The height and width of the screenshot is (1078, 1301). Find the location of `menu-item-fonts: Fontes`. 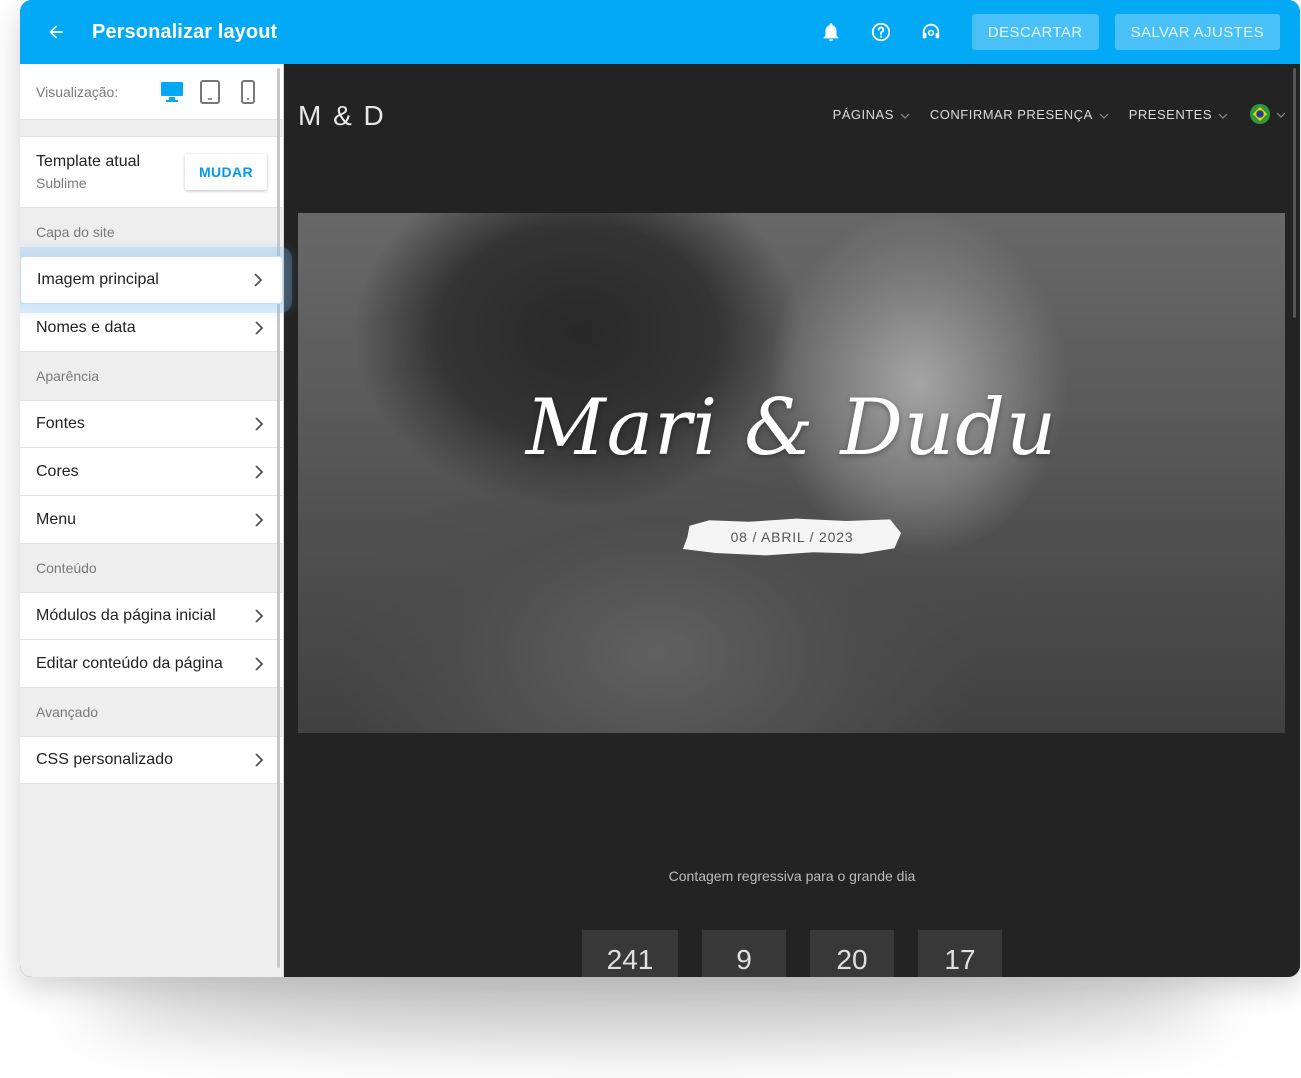

menu-item-fonts: Fontes is located at coordinates (151, 424).